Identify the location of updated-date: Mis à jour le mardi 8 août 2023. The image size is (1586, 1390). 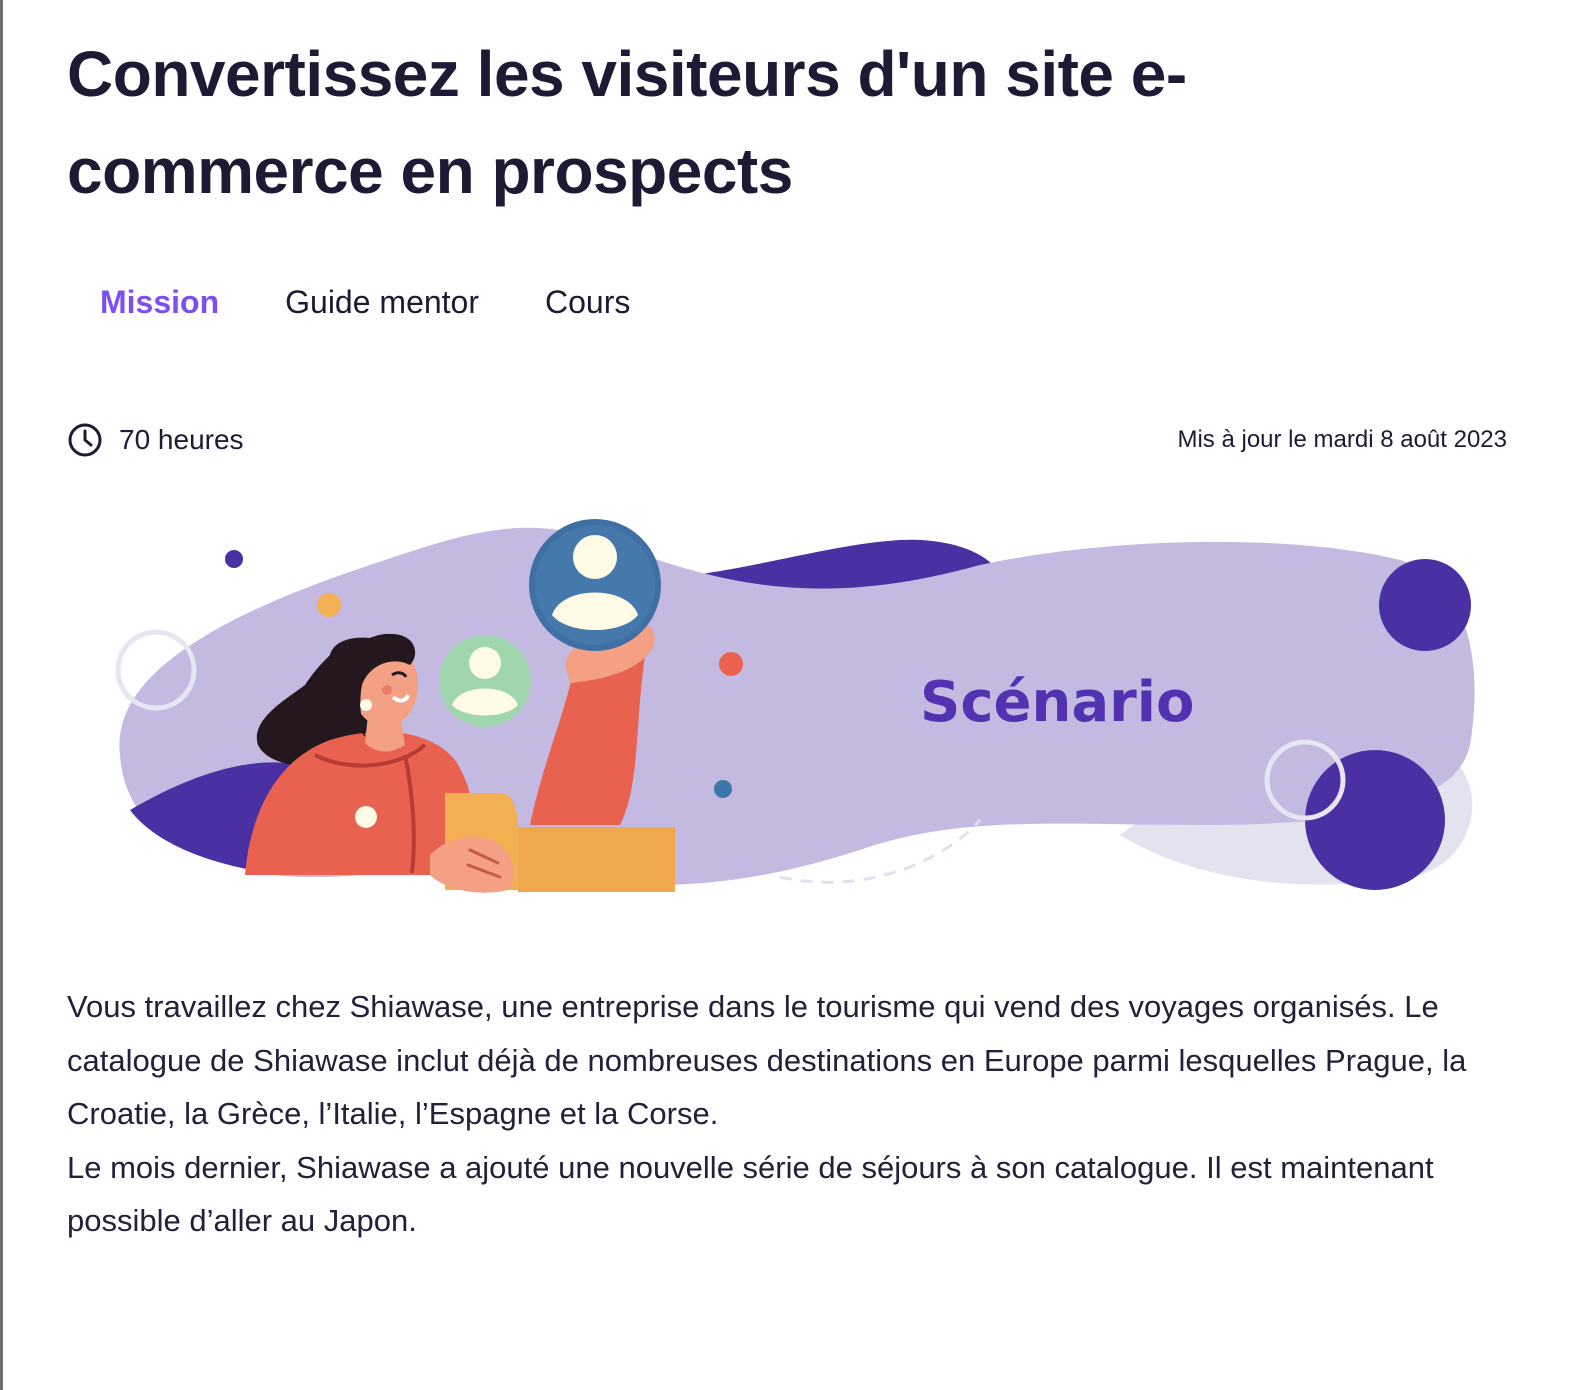
(1342, 439).